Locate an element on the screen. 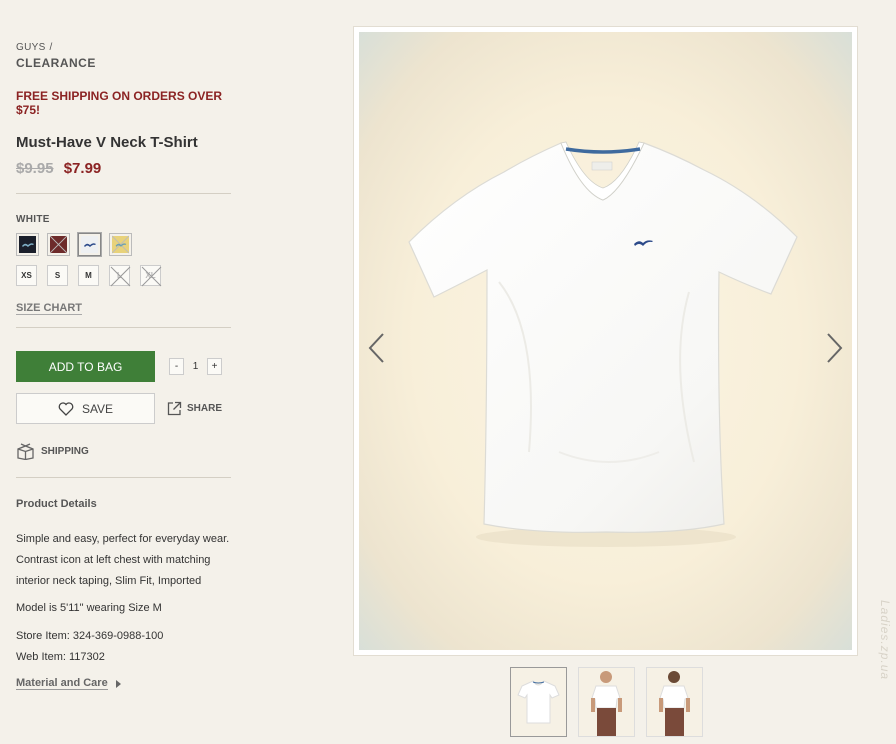 The height and width of the screenshot is (744, 896). original-price: $9.95 is located at coordinates (35, 168).